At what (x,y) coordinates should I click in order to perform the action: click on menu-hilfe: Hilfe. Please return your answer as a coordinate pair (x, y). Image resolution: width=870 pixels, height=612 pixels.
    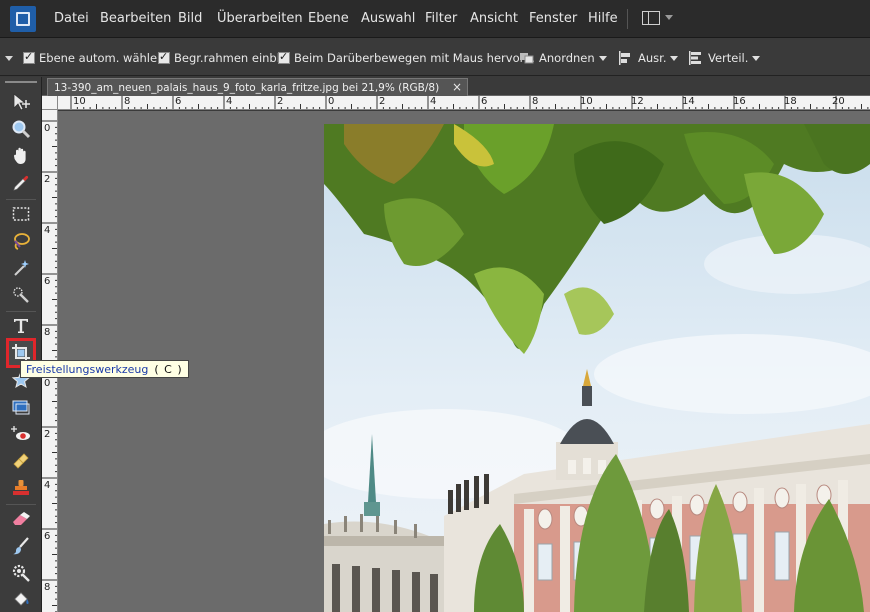
    Looking at the image, I should click on (603, 18).